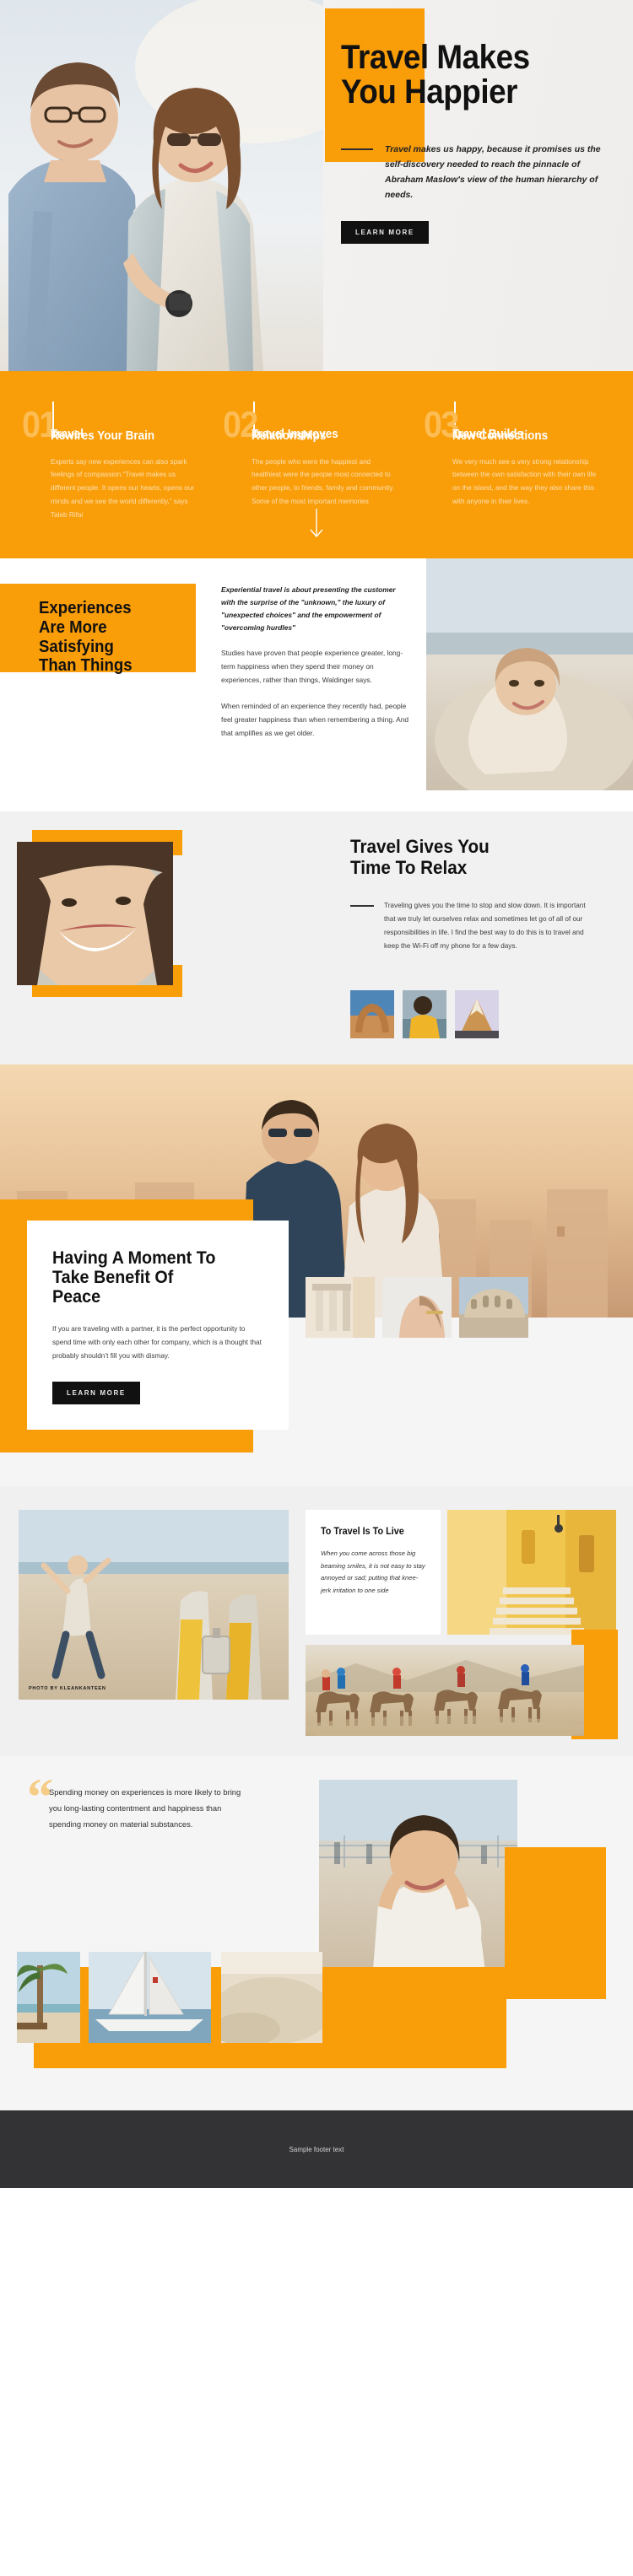  I want to click on hero-title-line1: Travel Makes, so click(435, 57).